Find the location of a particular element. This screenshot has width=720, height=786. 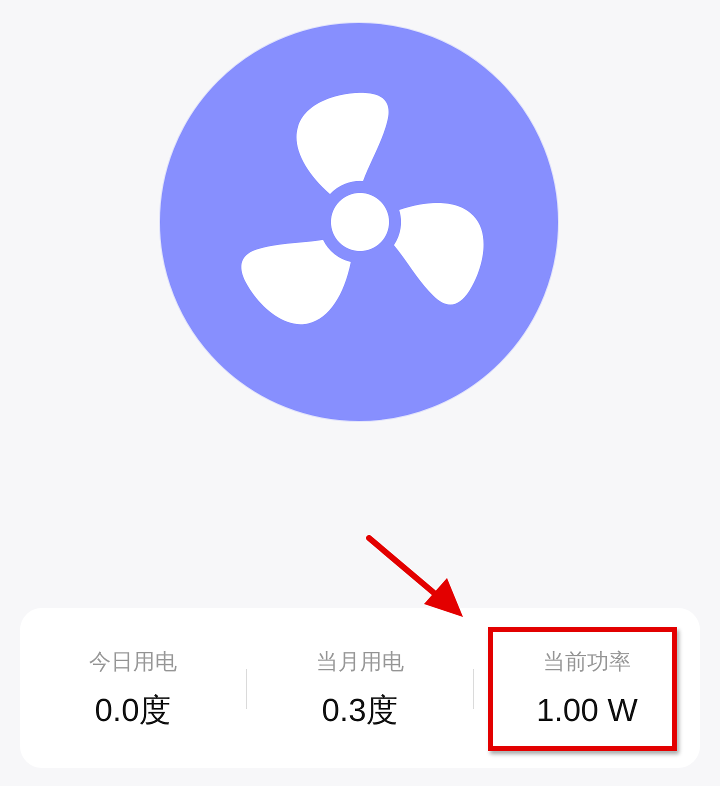

stat-label: 当月用电 is located at coordinates (360, 662).